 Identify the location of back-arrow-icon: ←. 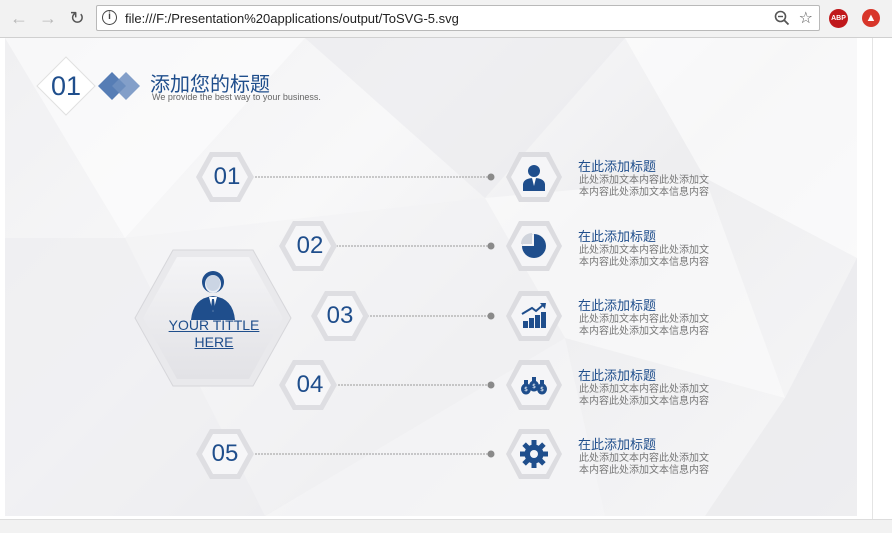
(19, 18).